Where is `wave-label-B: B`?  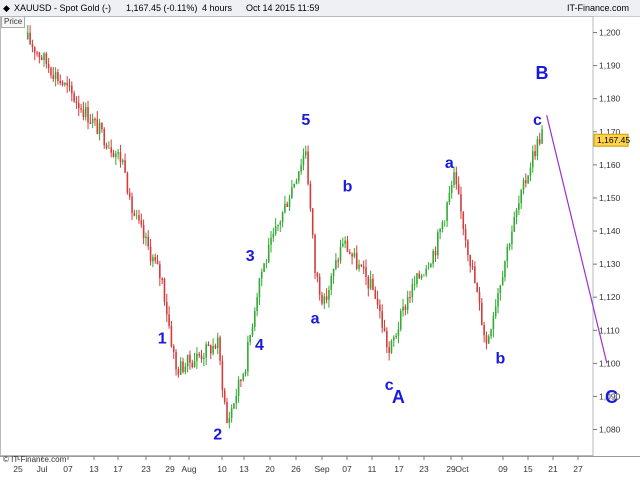
wave-label-B: B is located at coordinates (542, 73).